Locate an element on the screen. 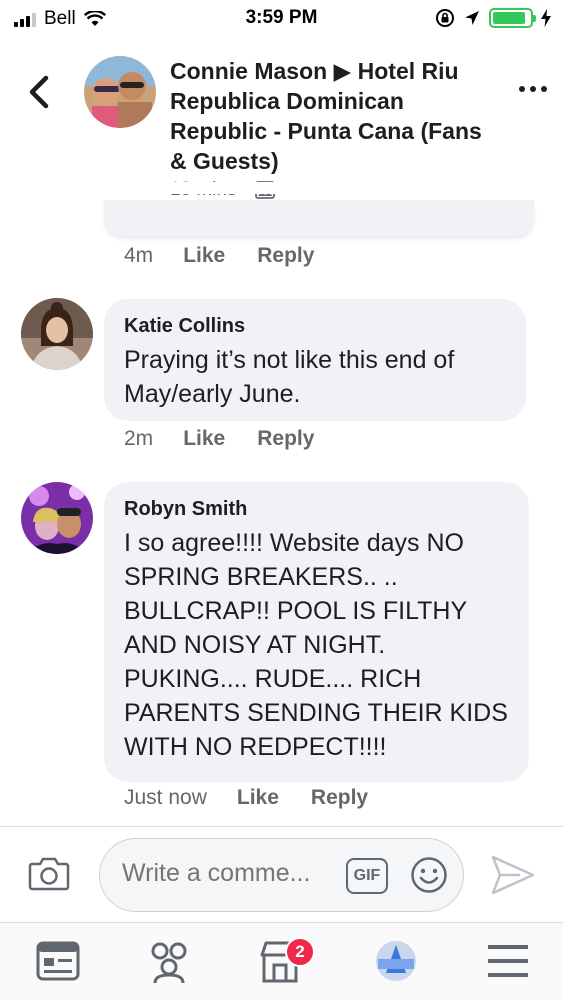 The image size is (563, 1000). composer-divider is located at coordinates (281, 826).